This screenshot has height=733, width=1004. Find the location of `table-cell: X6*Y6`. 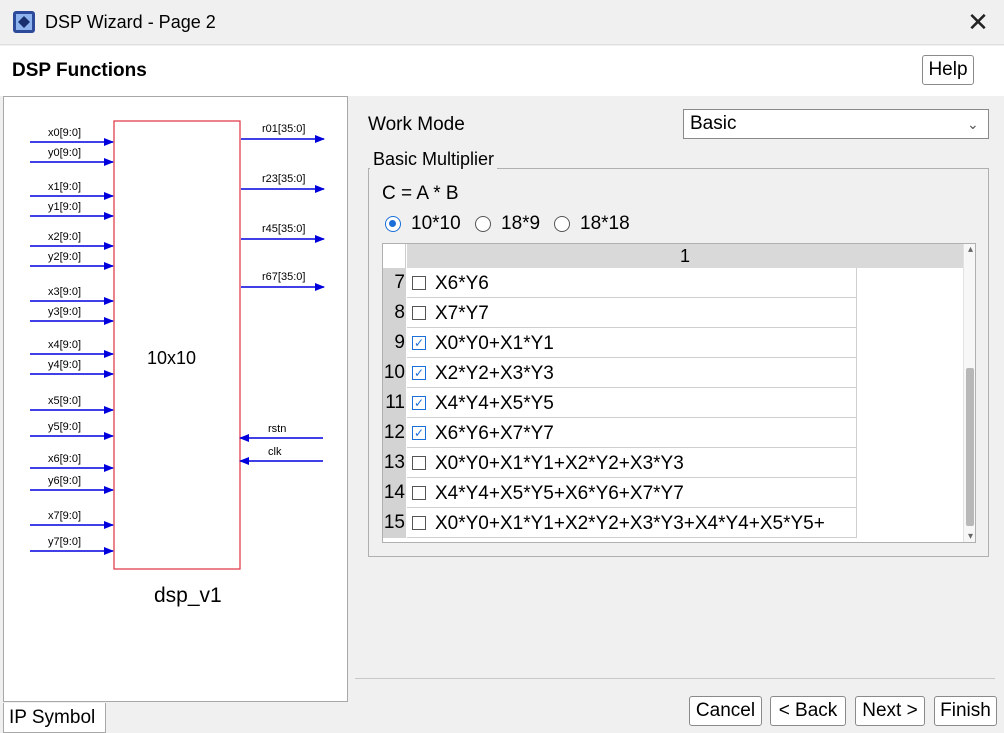

table-cell: X6*Y6 is located at coordinates (632, 283).